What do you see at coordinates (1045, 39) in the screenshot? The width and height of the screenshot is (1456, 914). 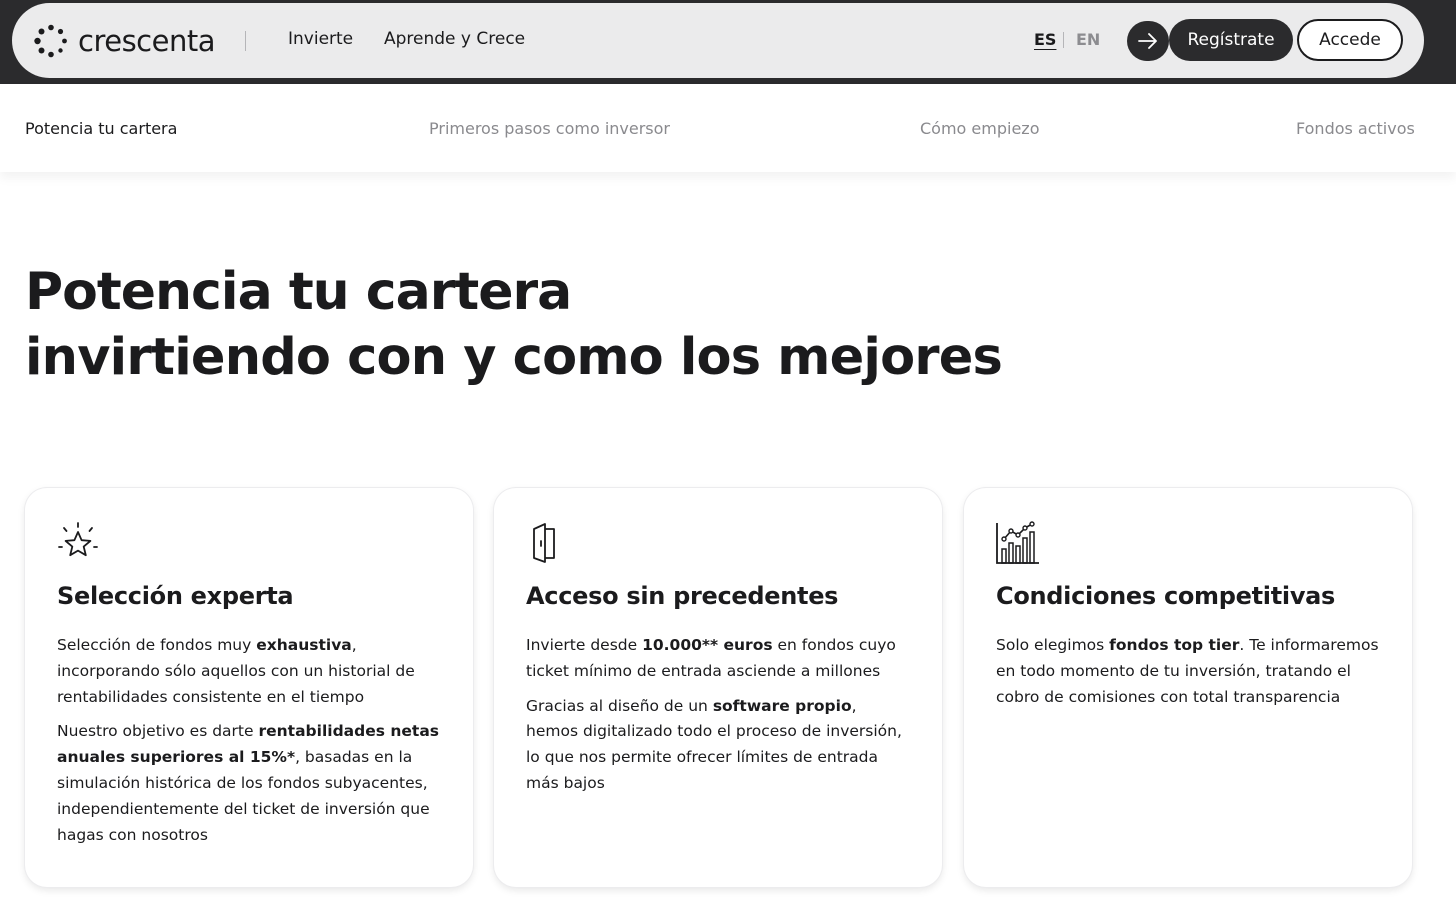 I see `lang-es-link: ES` at bounding box center [1045, 39].